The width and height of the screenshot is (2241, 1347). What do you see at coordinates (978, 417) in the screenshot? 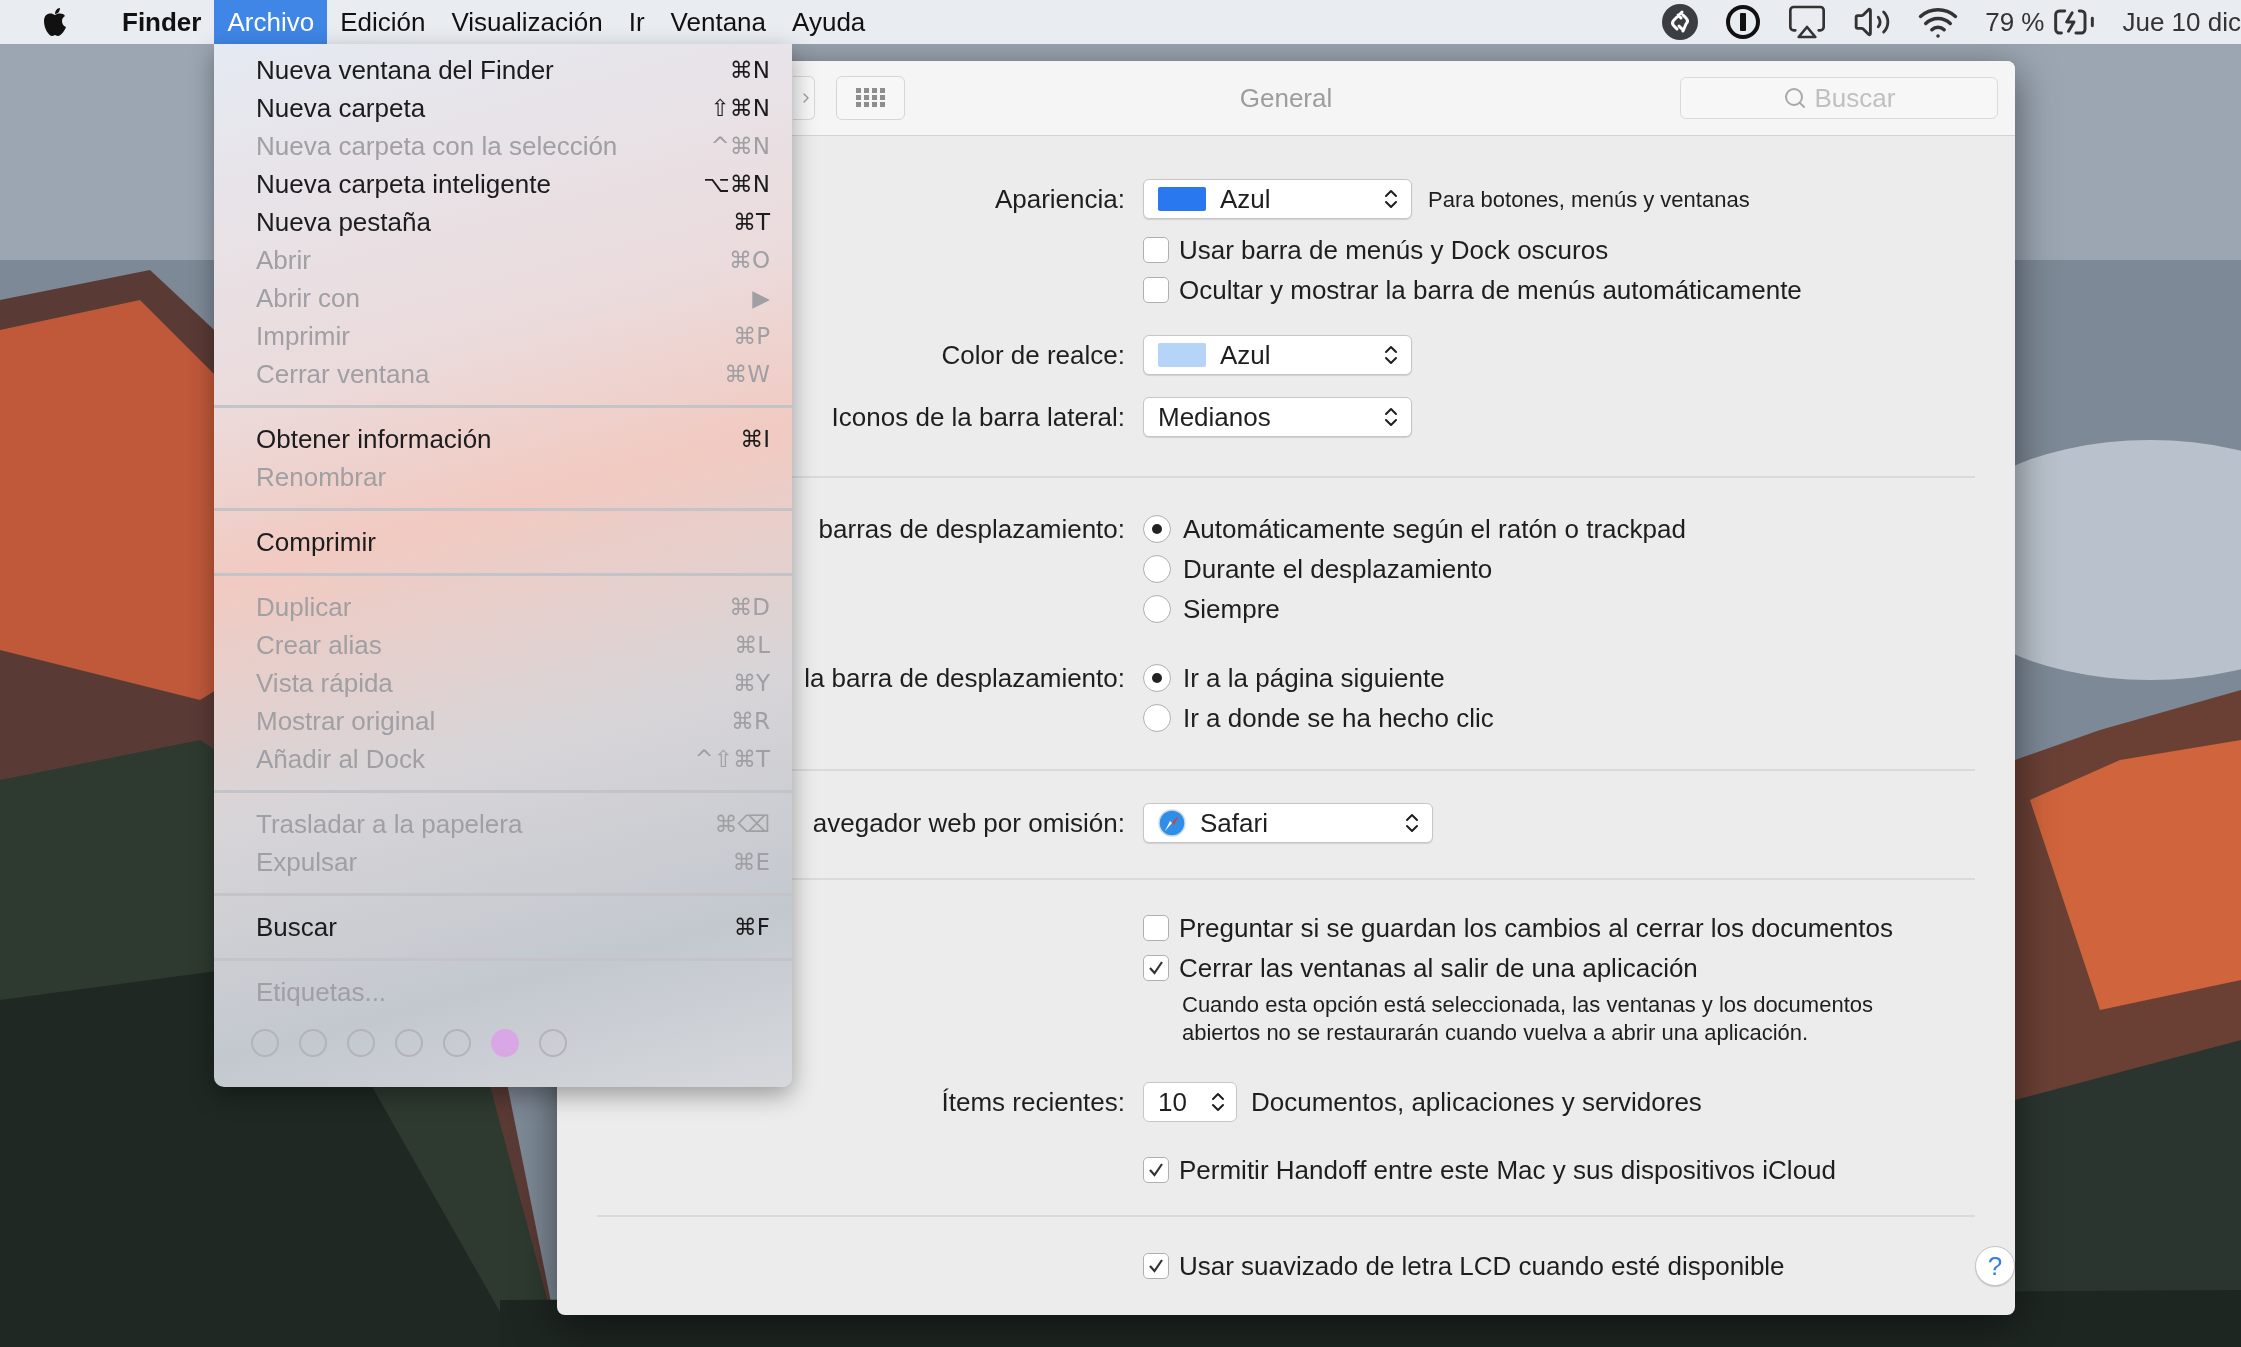
I see `field-label: Iconos de la barra lateral:` at bounding box center [978, 417].